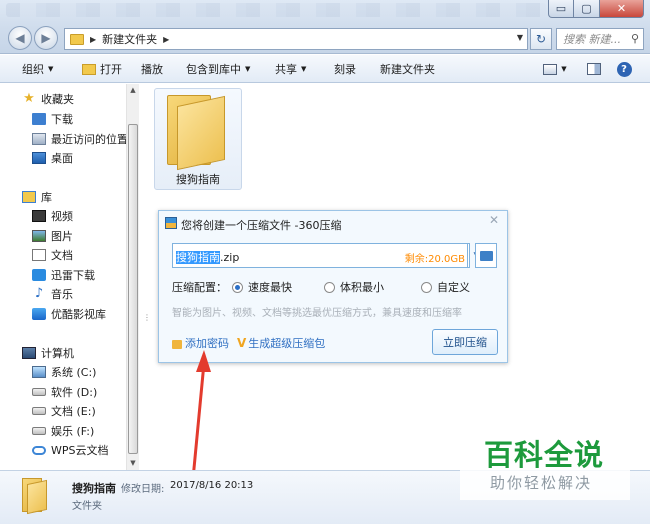 This screenshot has width=650, height=524. What do you see at coordinates (33, 69) in the screenshot?
I see `organize-label: 组织` at bounding box center [33, 69].